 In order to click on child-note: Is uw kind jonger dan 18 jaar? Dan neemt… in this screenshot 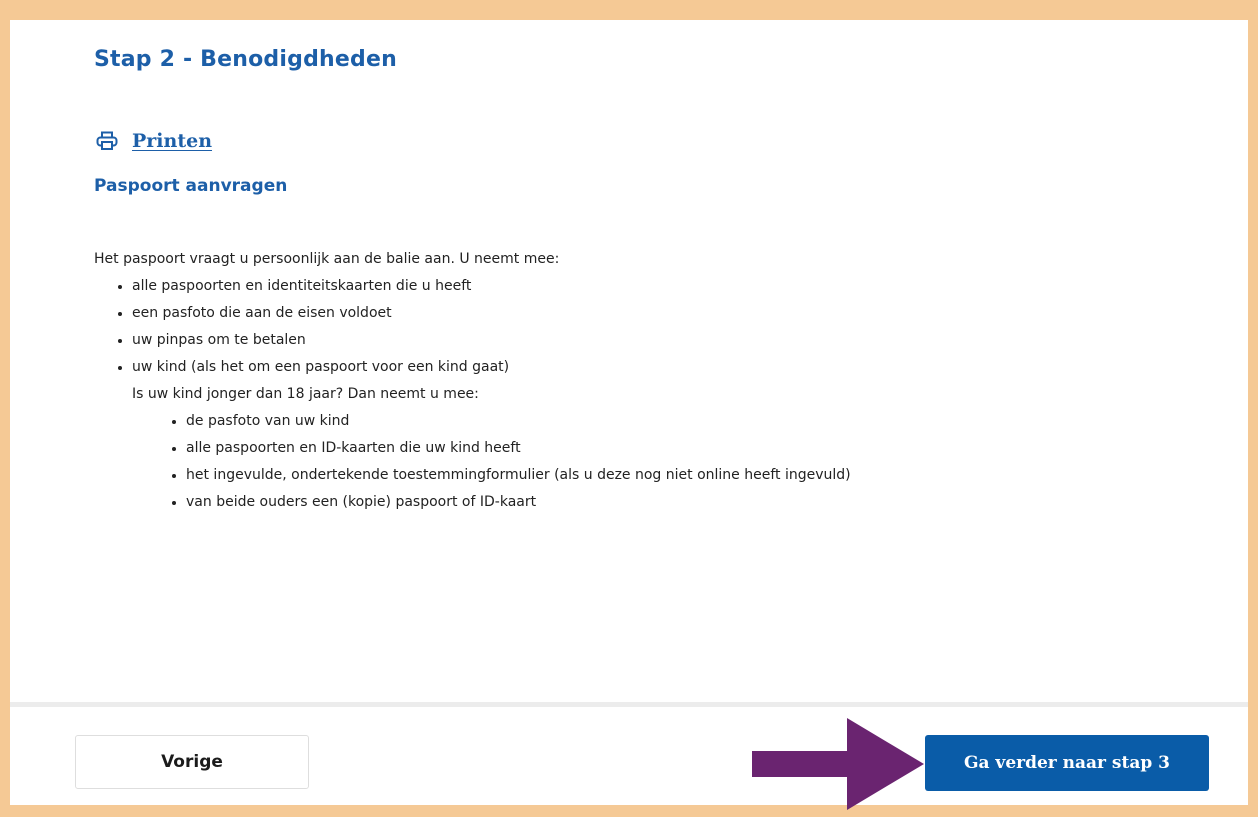, I will do `click(305, 394)`.